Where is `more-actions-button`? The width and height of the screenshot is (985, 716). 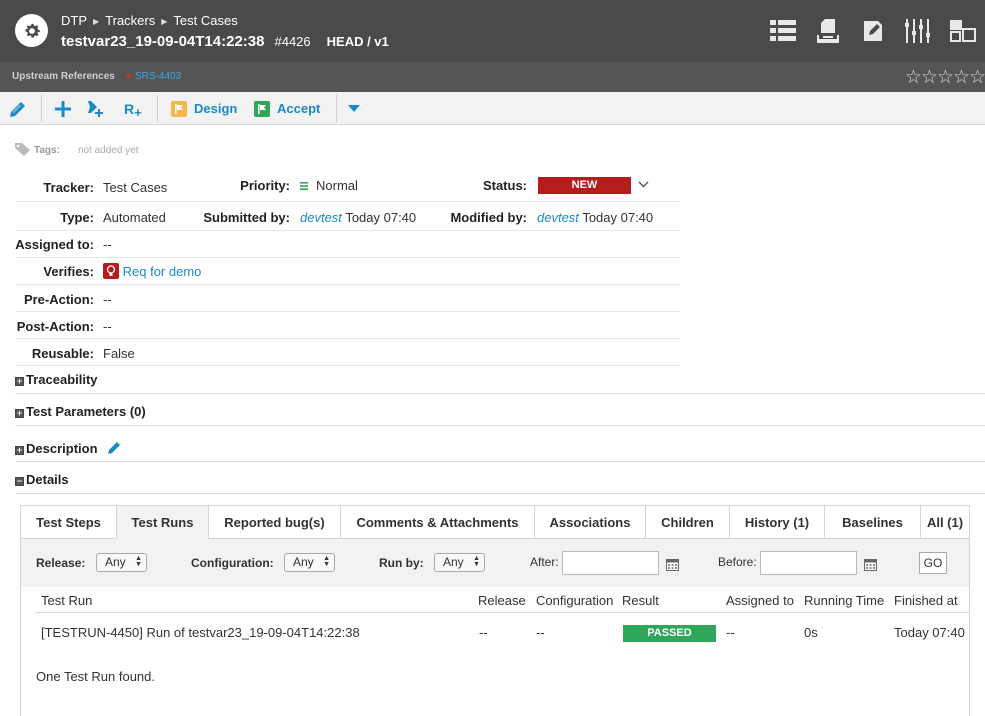 more-actions-button is located at coordinates (354, 108).